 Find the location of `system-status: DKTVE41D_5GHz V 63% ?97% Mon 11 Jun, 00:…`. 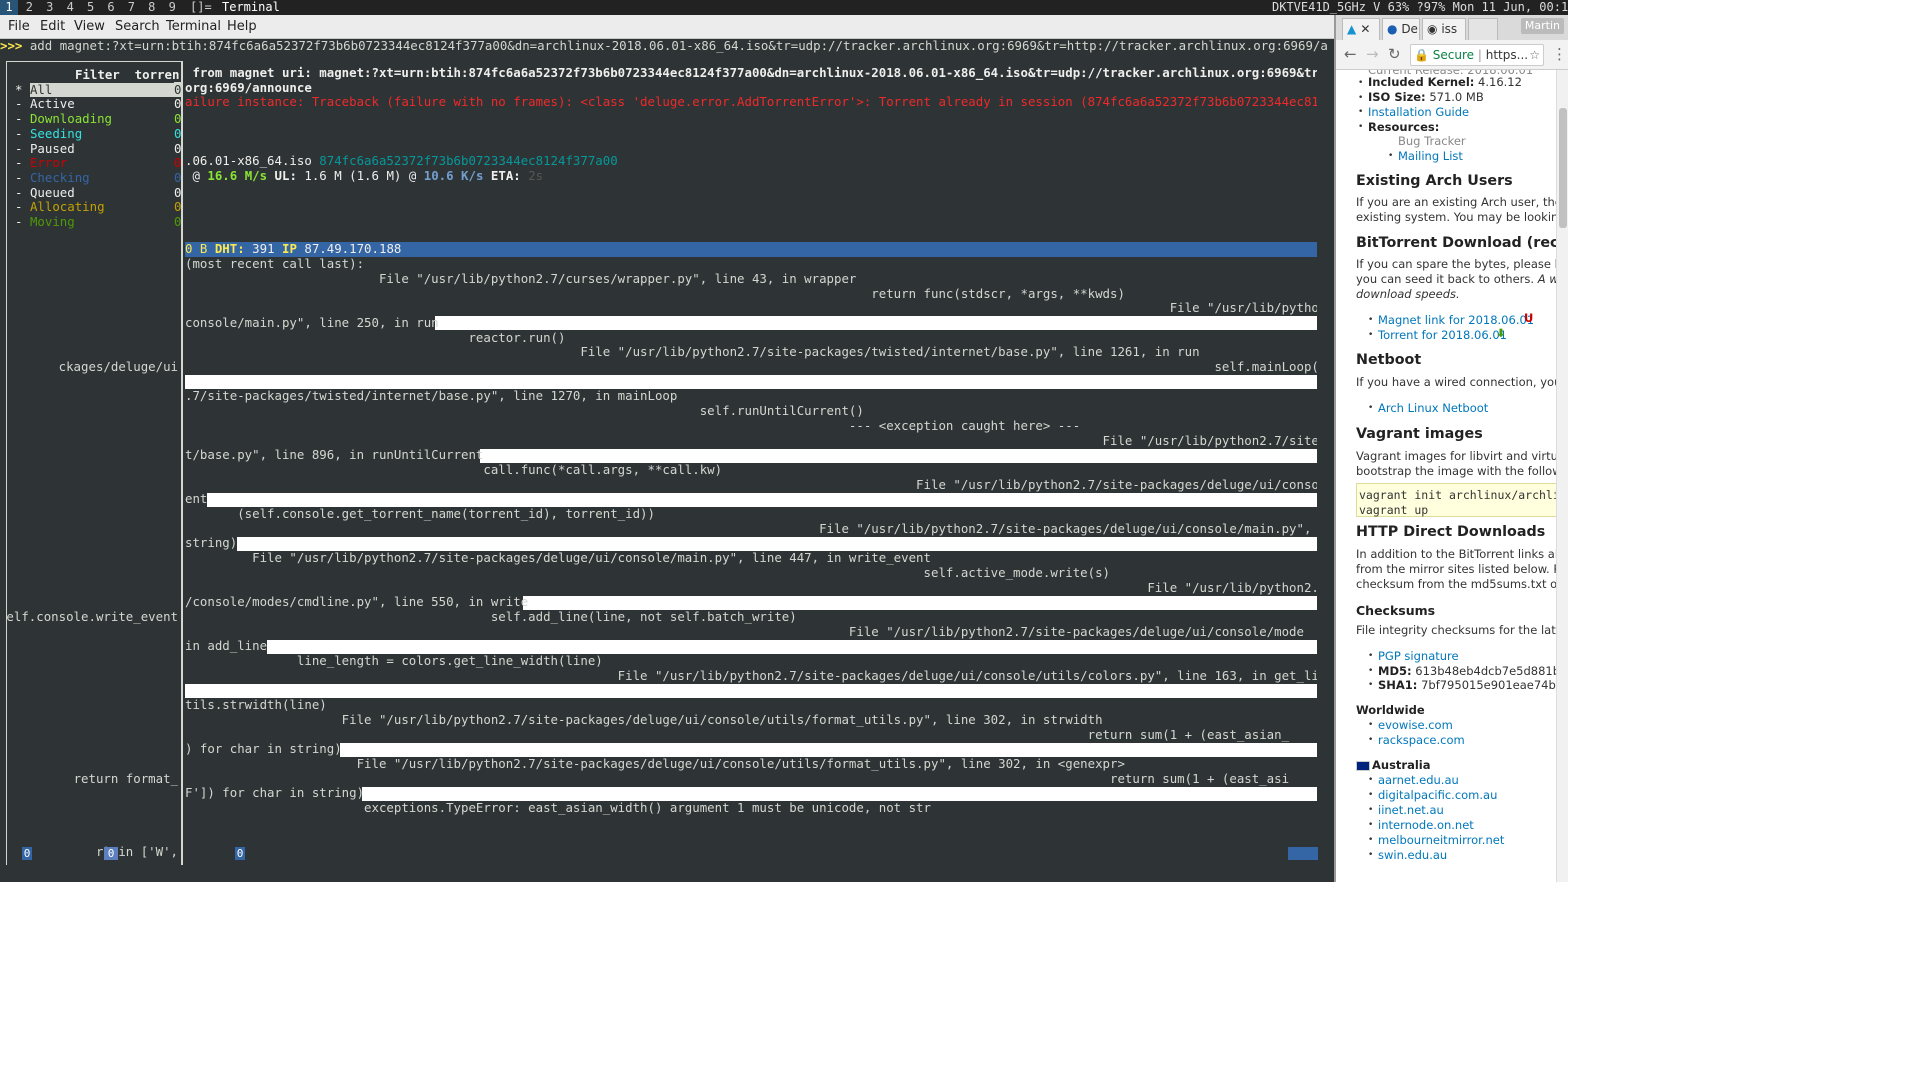

system-status: DKTVE41D_5GHz V 63% ?97% Mon 11 Jun, 00:… is located at coordinates (1420, 7).